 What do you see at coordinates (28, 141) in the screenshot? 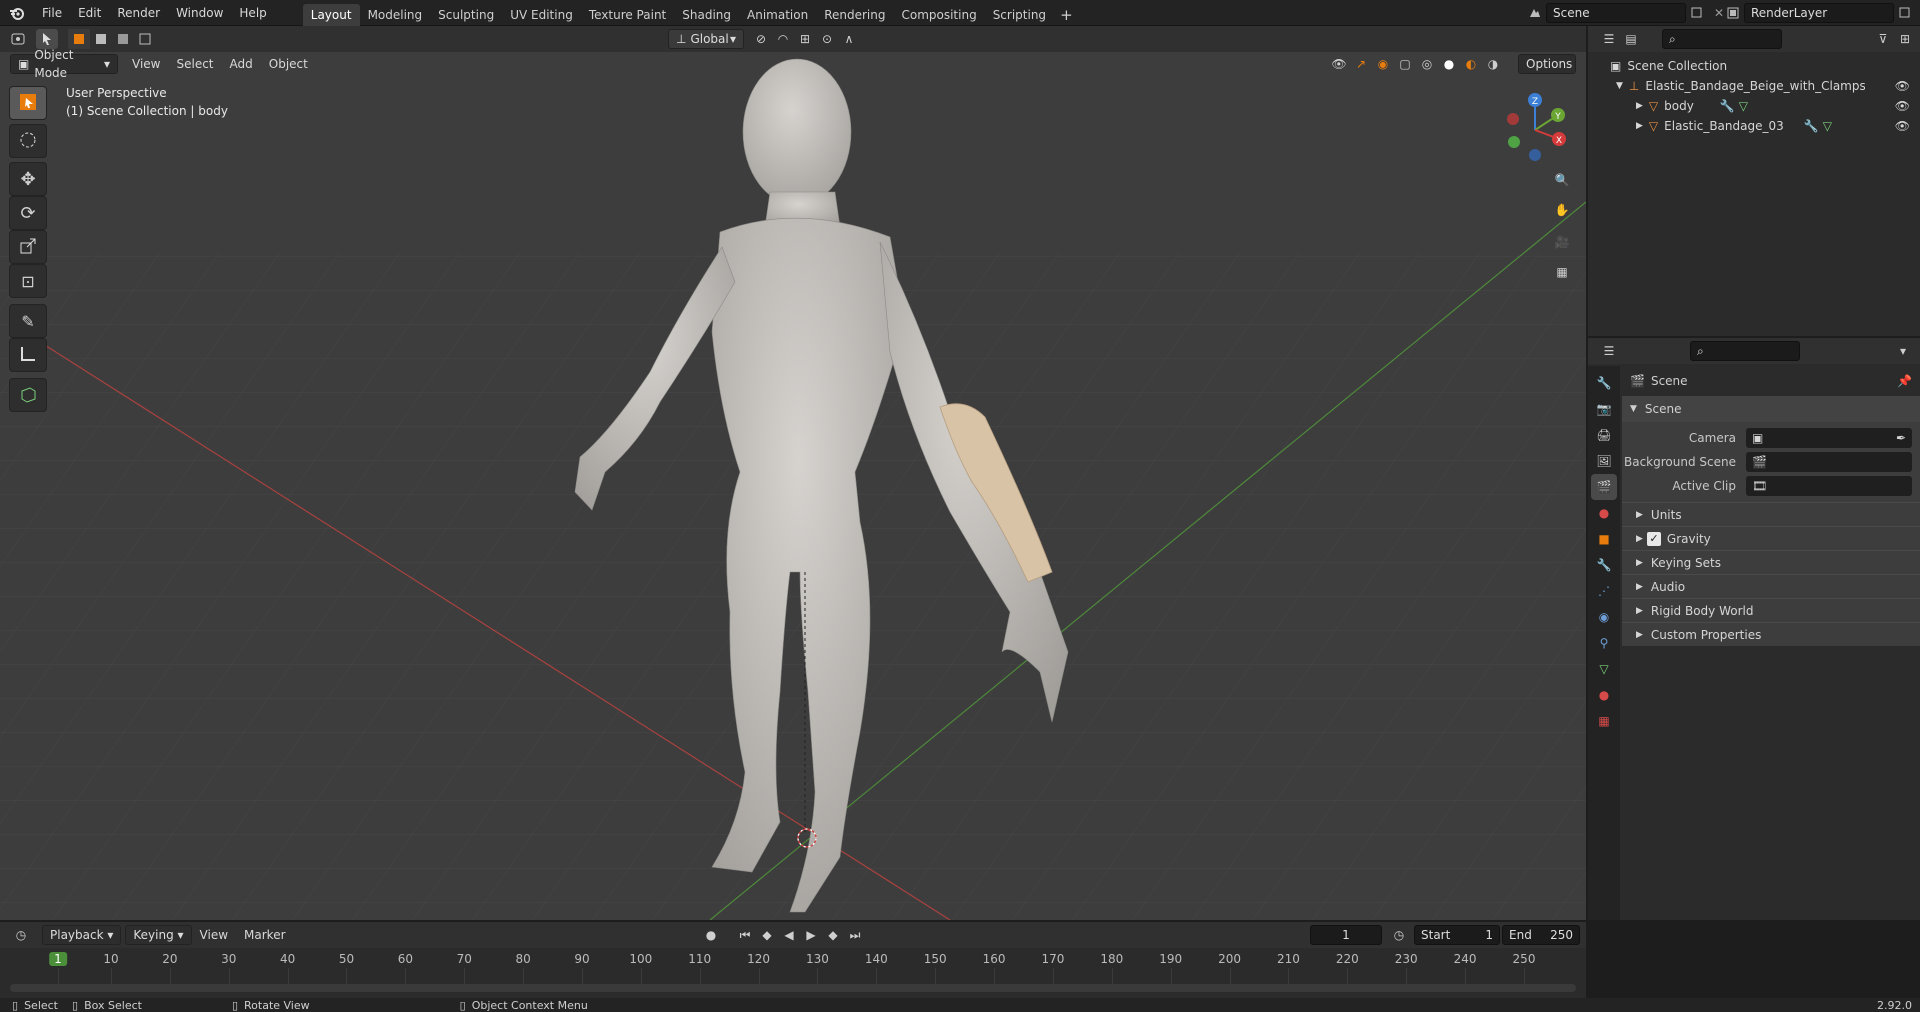
I see `tool-cursor` at bounding box center [28, 141].